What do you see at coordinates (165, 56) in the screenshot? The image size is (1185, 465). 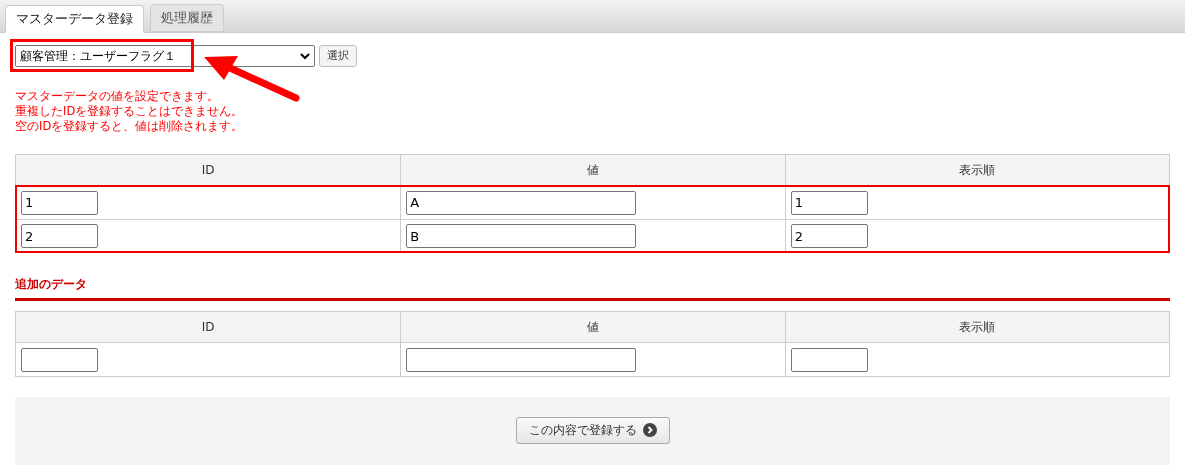 I see `dropdown-select: 顧客管理：ユーザーフラグ１` at bounding box center [165, 56].